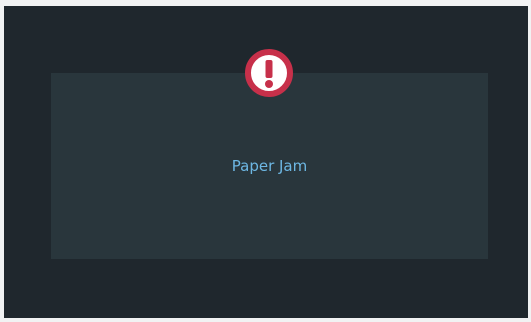 The width and height of the screenshot is (531, 322). Describe the element at coordinates (269, 73) in the screenshot. I see `exclamation-alert-icon` at that location.